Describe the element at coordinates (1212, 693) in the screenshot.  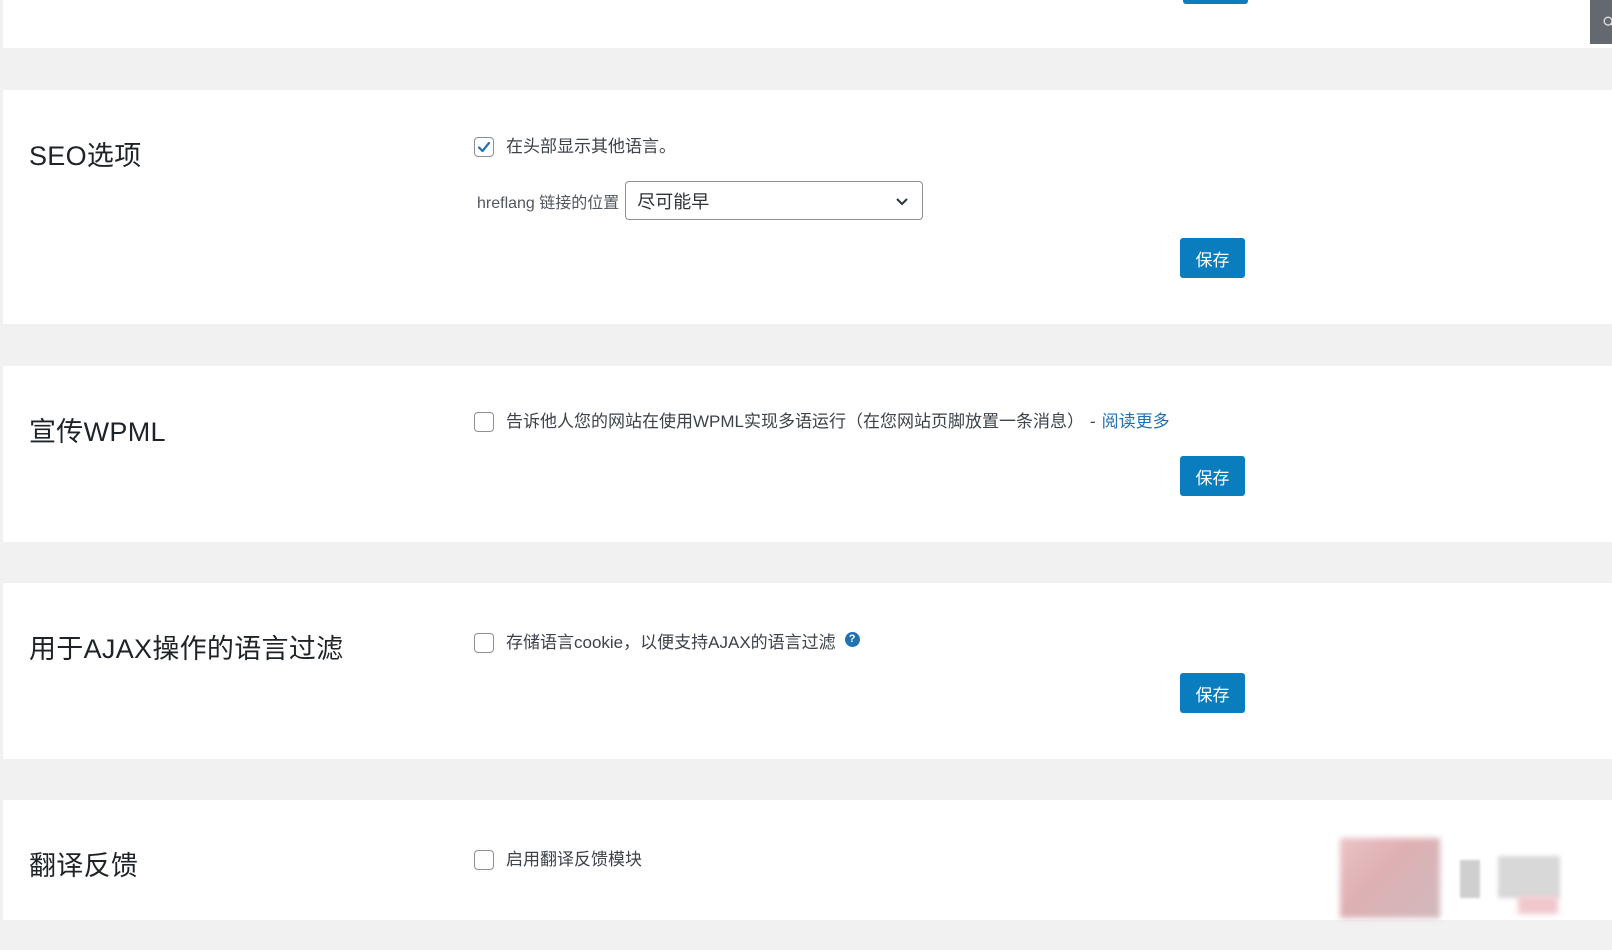
I see `ajax-save-button: 保存` at that location.